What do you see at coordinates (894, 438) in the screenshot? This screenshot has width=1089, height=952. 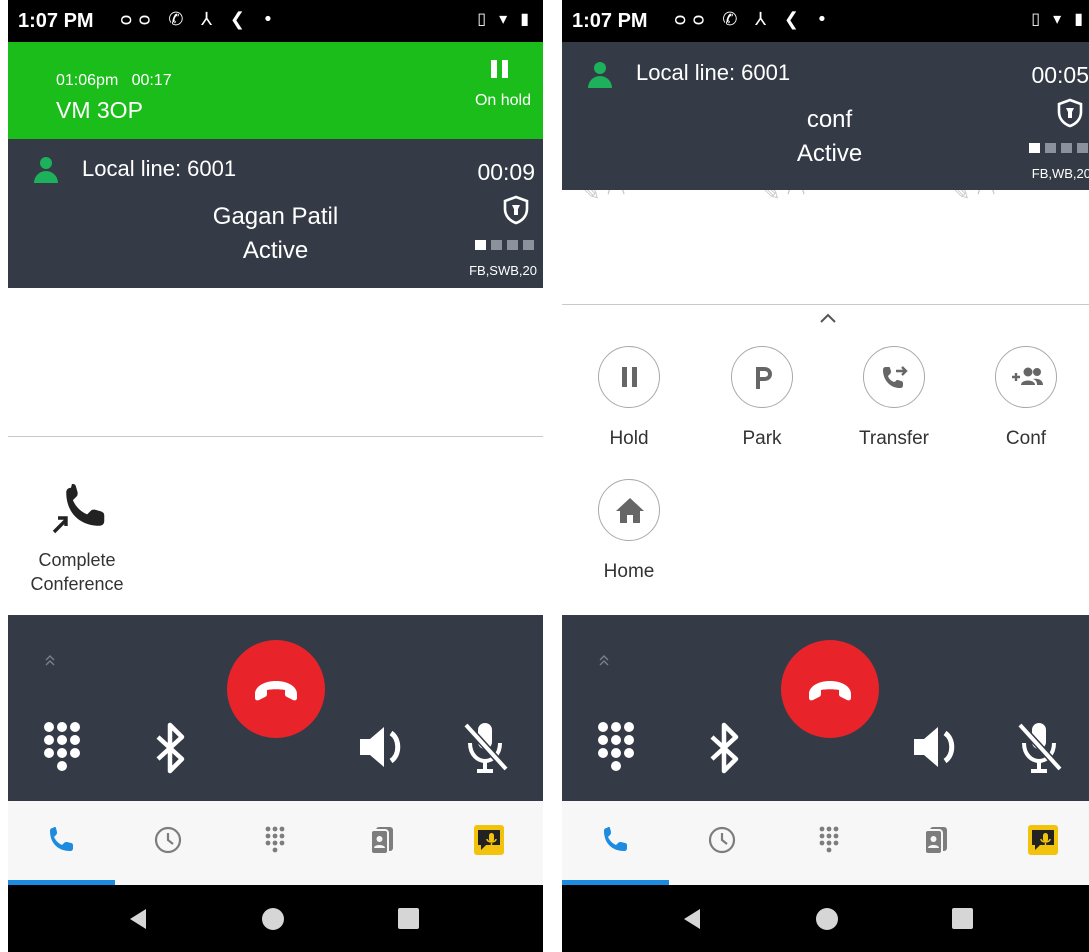 I see `transfer-label: Transfer` at bounding box center [894, 438].